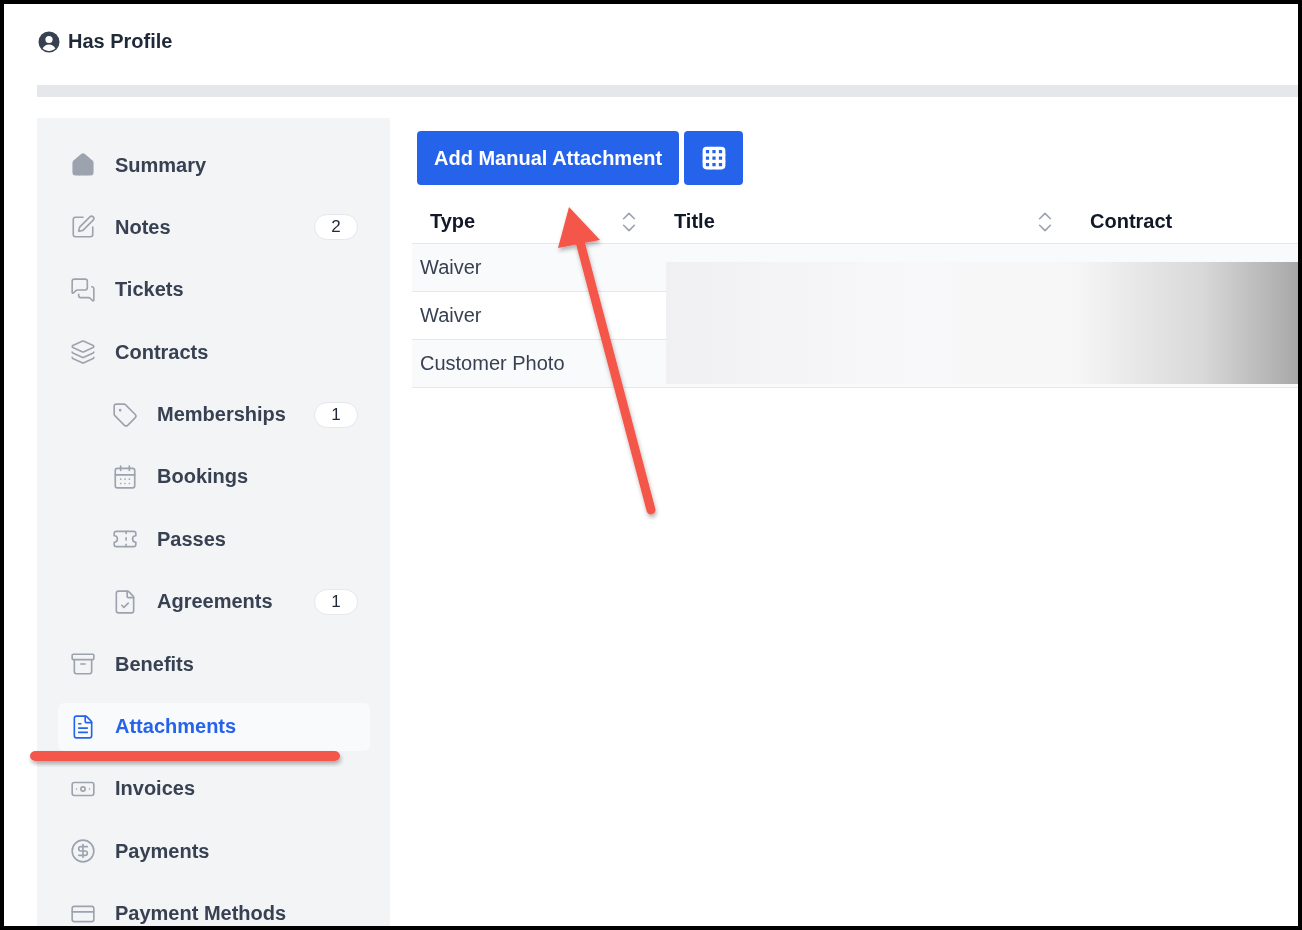 The image size is (1302, 930). Describe the element at coordinates (125, 414) in the screenshot. I see `tag-icon` at that location.